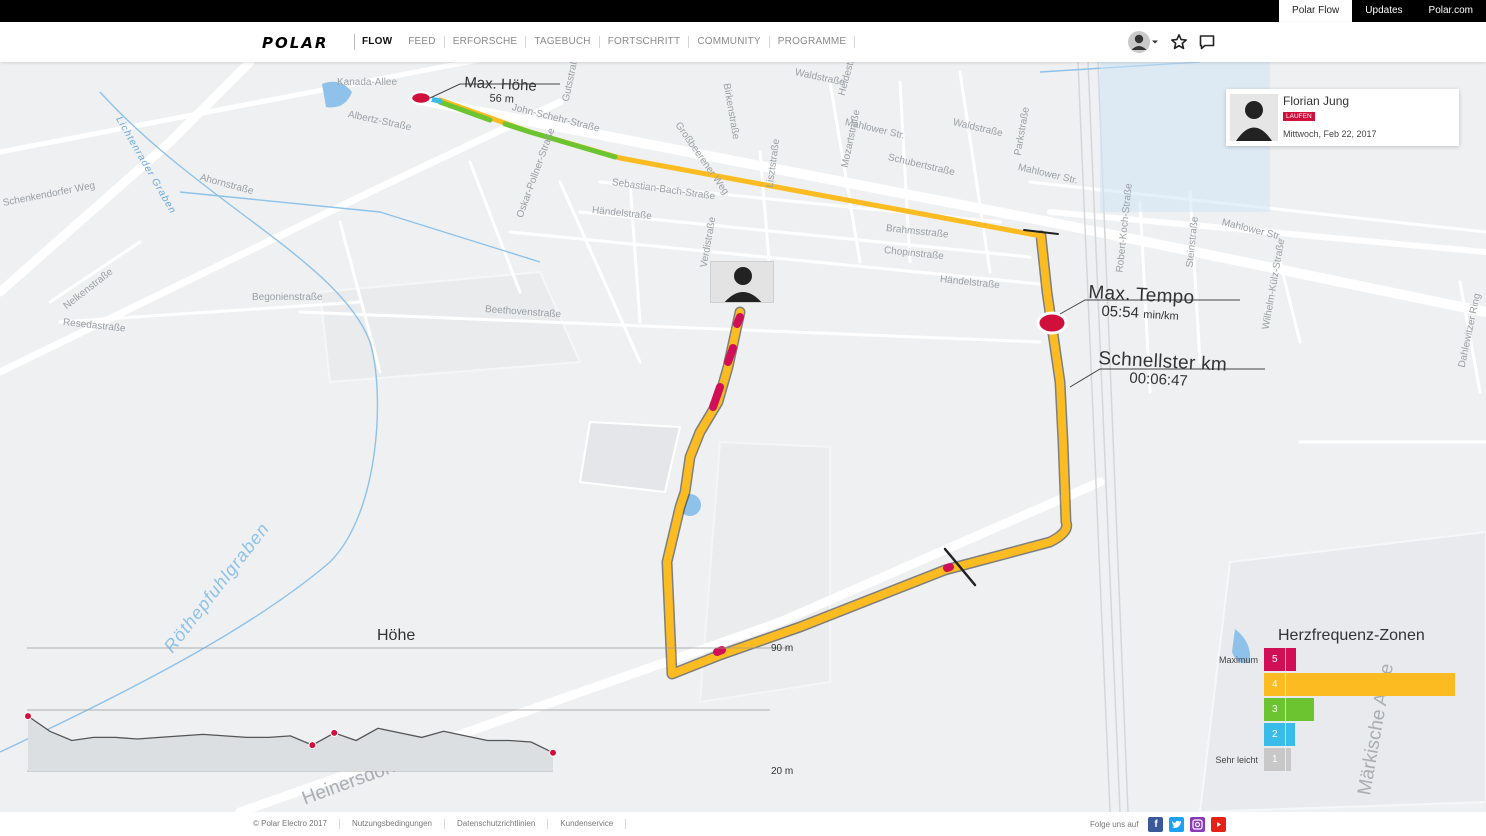  I want to click on elevation-min-label: 20 m, so click(782, 771).